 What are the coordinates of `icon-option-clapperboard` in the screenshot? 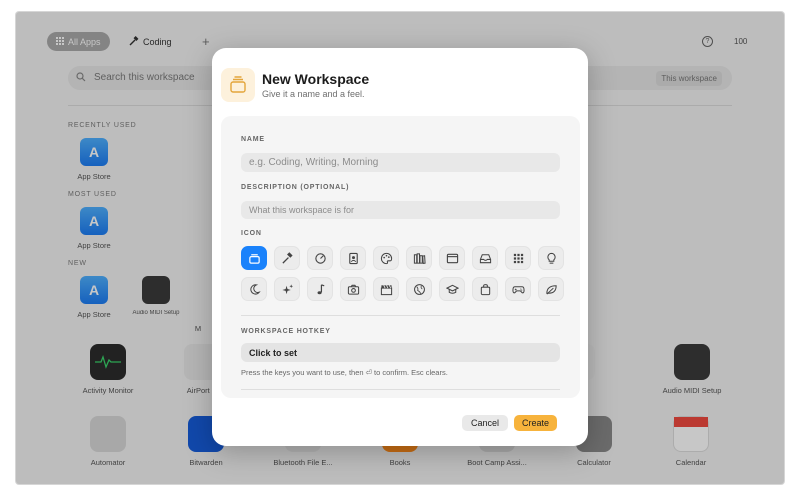 It's located at (386, 289).